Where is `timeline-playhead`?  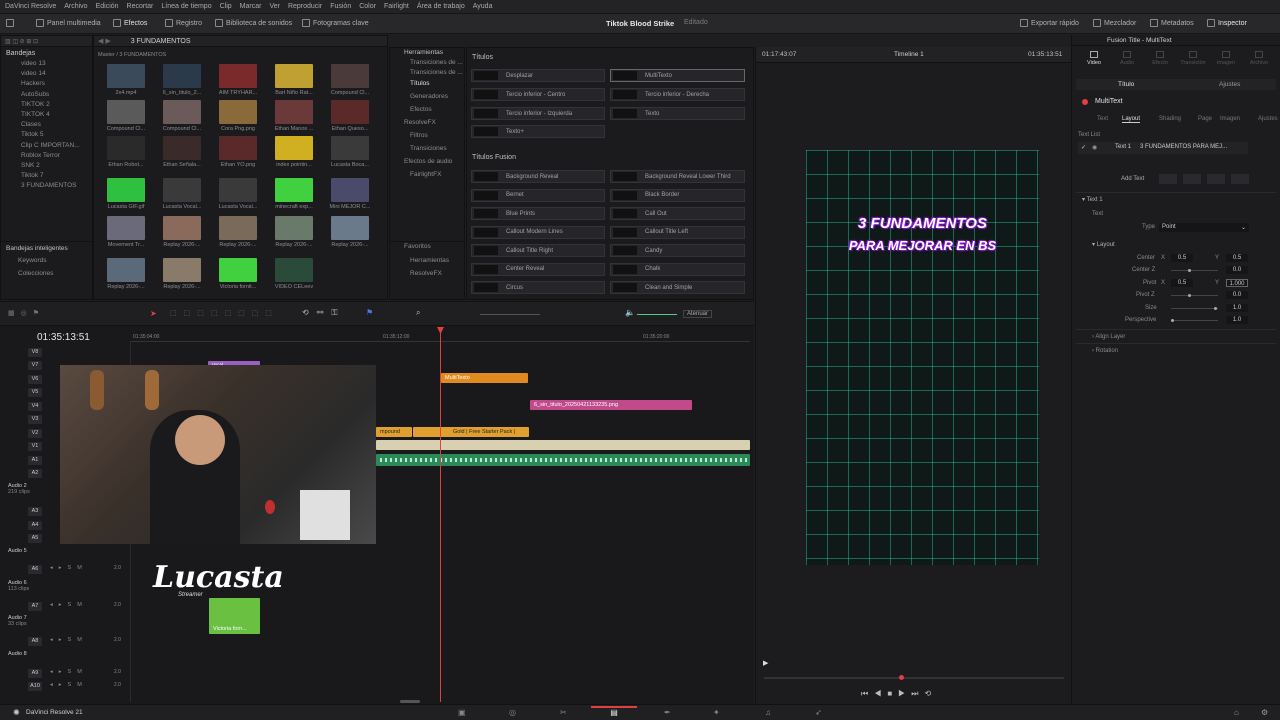 timeline-playhead is located at coordinates (440, 514).